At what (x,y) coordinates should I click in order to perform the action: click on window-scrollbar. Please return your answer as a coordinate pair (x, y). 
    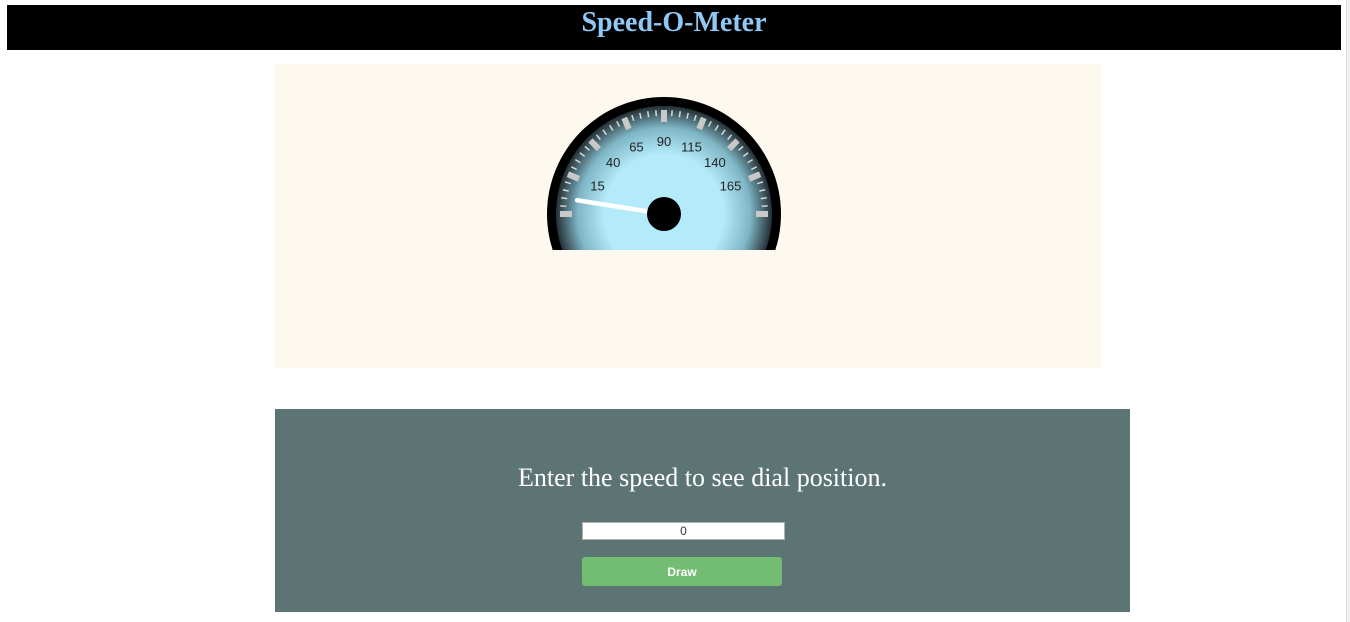
    Looking at the image, I should click on (1348, 311).